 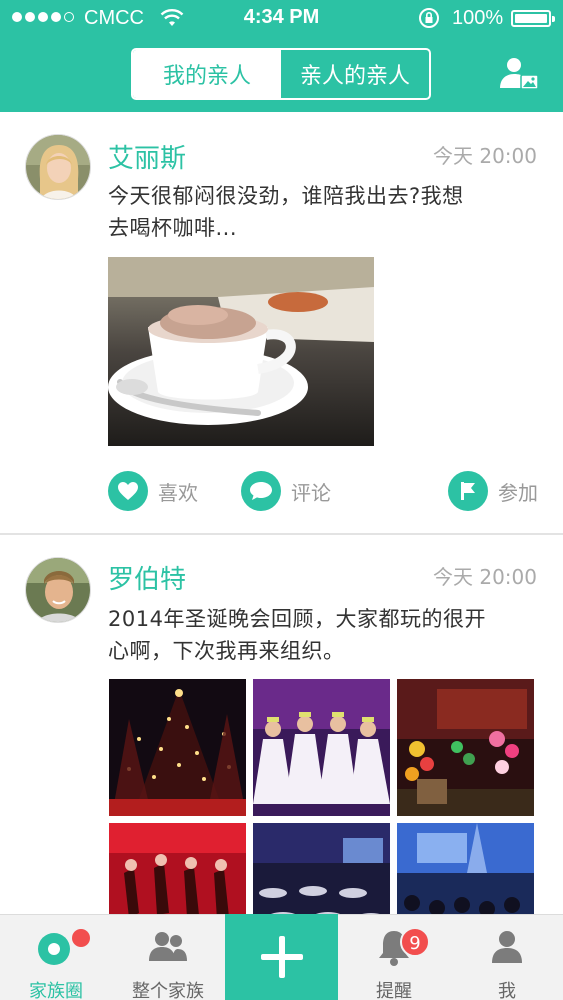 What do you see at coordinates (54, 949) in the screenshot?
I see `family-circle-icon` at bounding box center [54, 949].